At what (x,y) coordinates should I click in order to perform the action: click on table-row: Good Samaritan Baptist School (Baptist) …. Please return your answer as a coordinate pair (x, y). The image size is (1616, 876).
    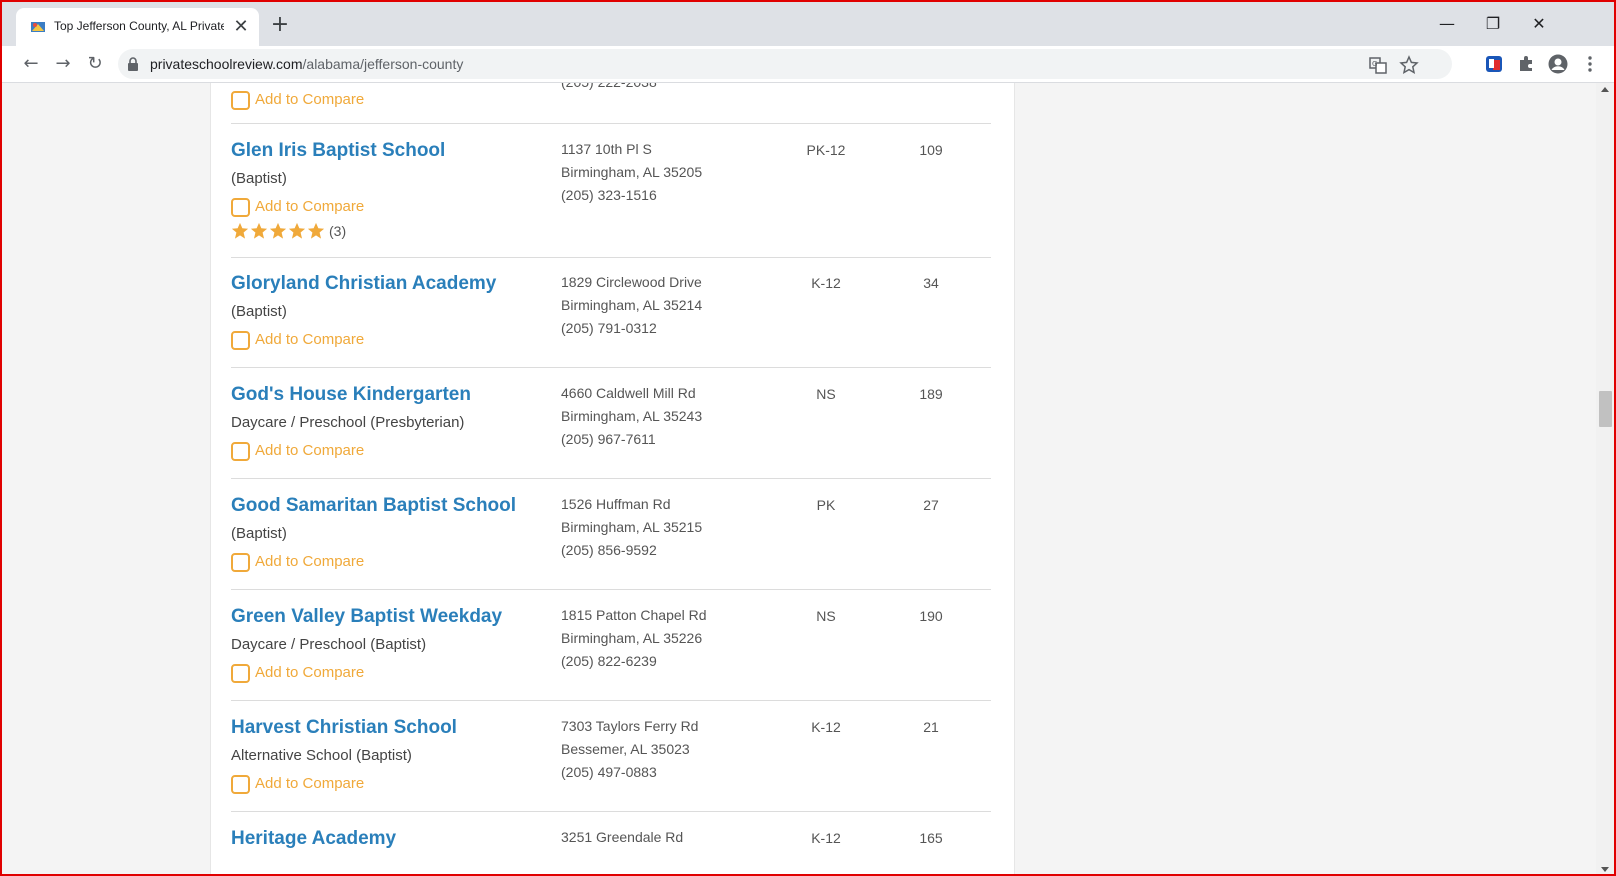
    Looking at the image, I should click on (611, 534).